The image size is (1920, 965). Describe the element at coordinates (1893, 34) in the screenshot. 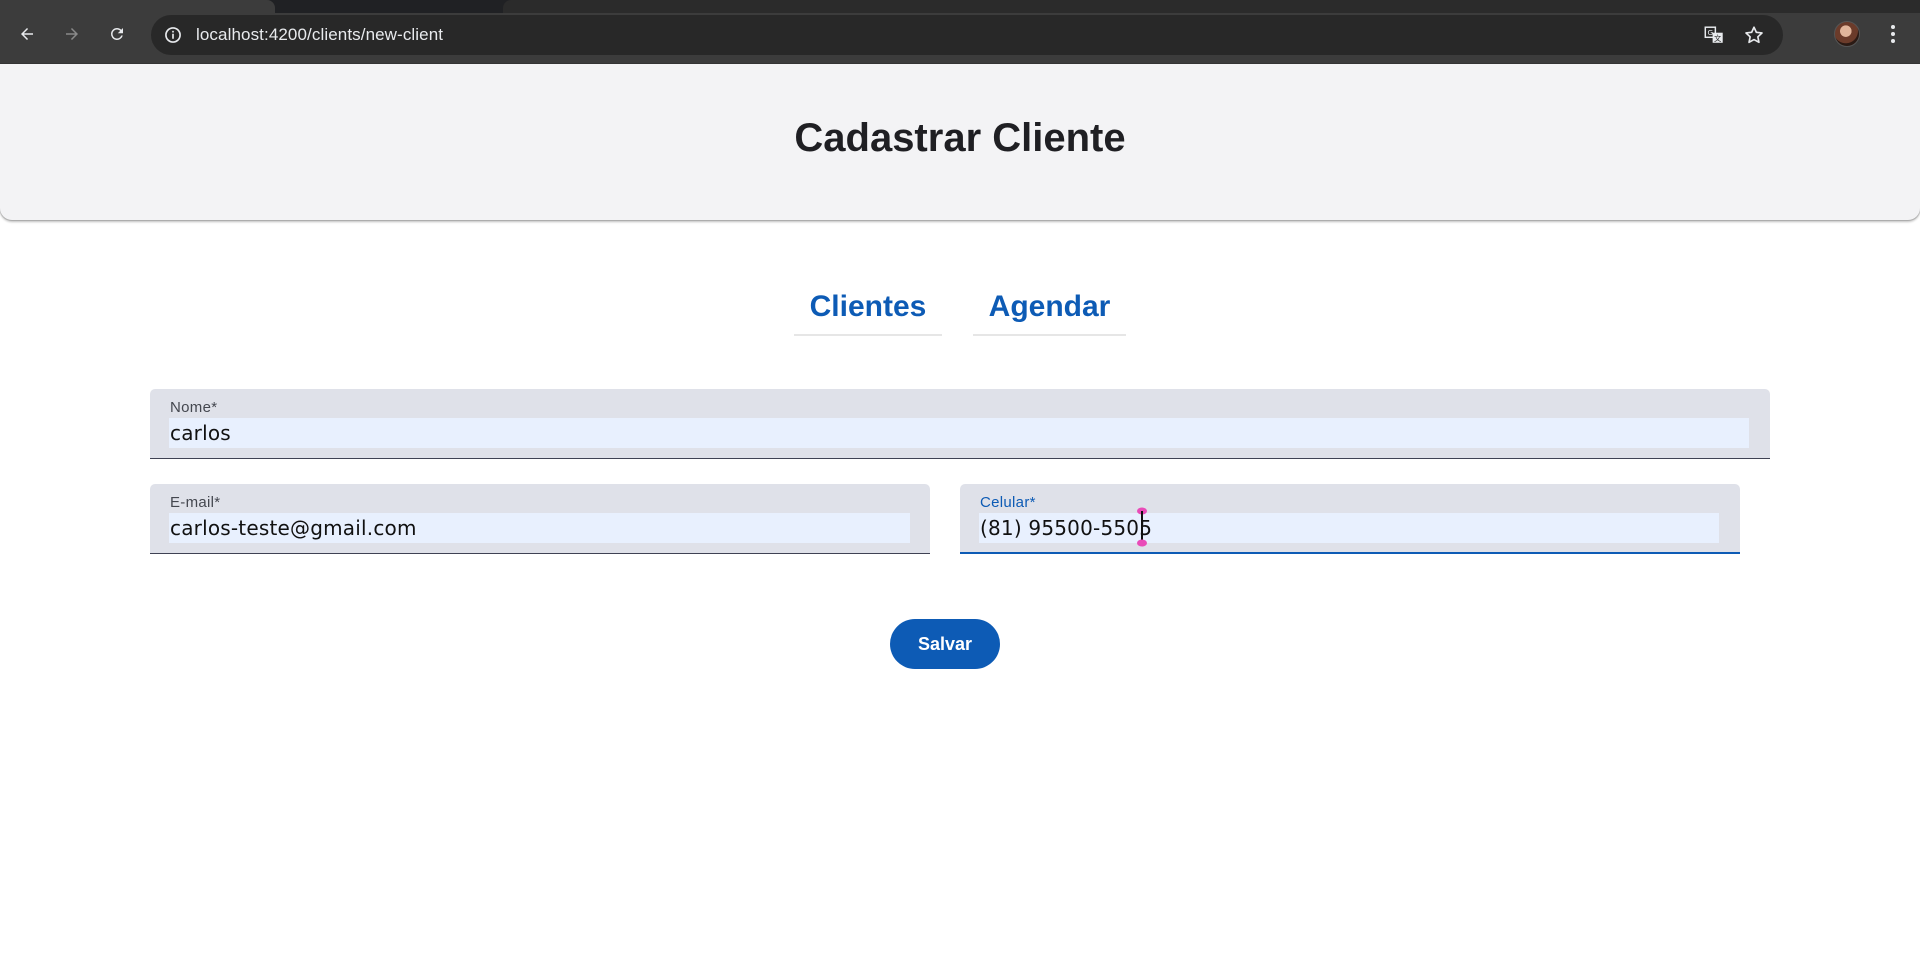

I see `kebab-menu-icon` at that location.